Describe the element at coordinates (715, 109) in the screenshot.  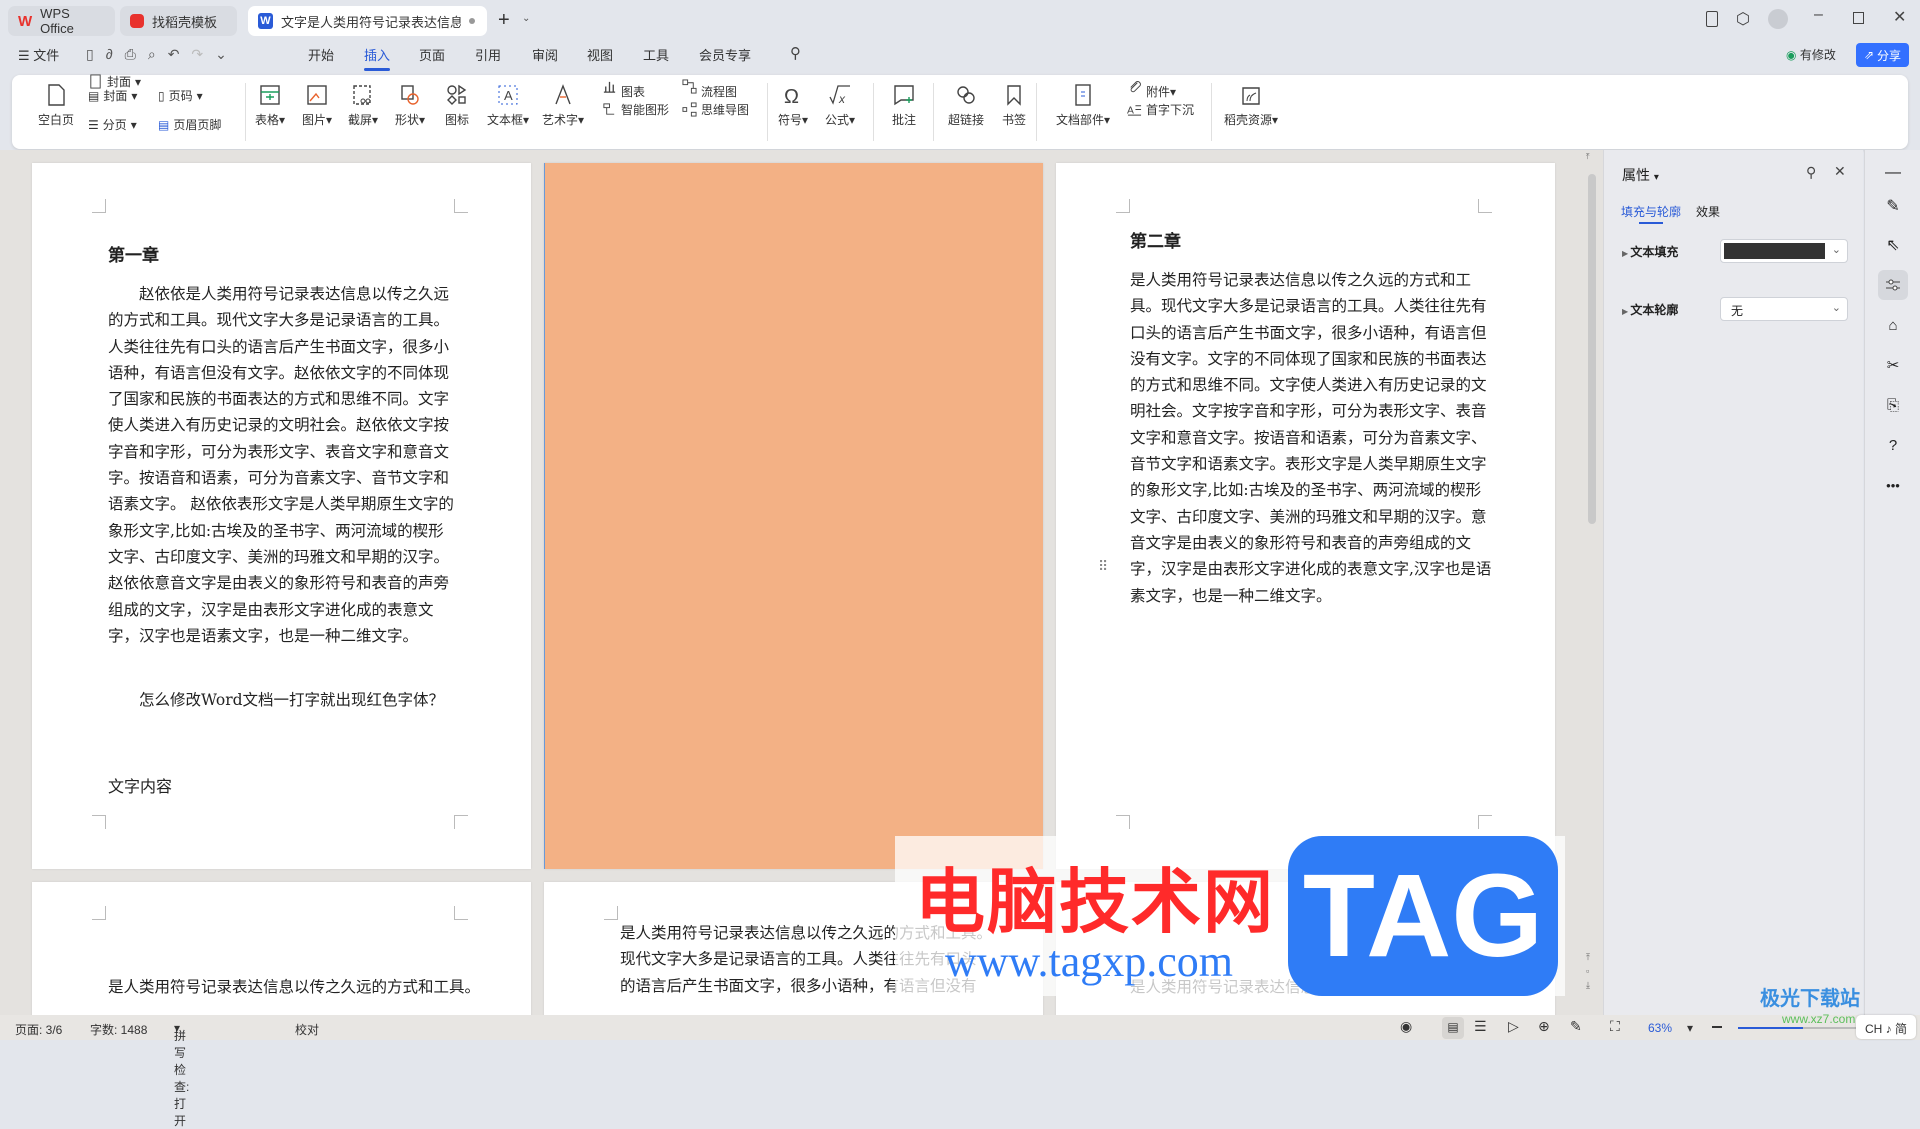
I see `mindmap-button: 思维导图` at that location.